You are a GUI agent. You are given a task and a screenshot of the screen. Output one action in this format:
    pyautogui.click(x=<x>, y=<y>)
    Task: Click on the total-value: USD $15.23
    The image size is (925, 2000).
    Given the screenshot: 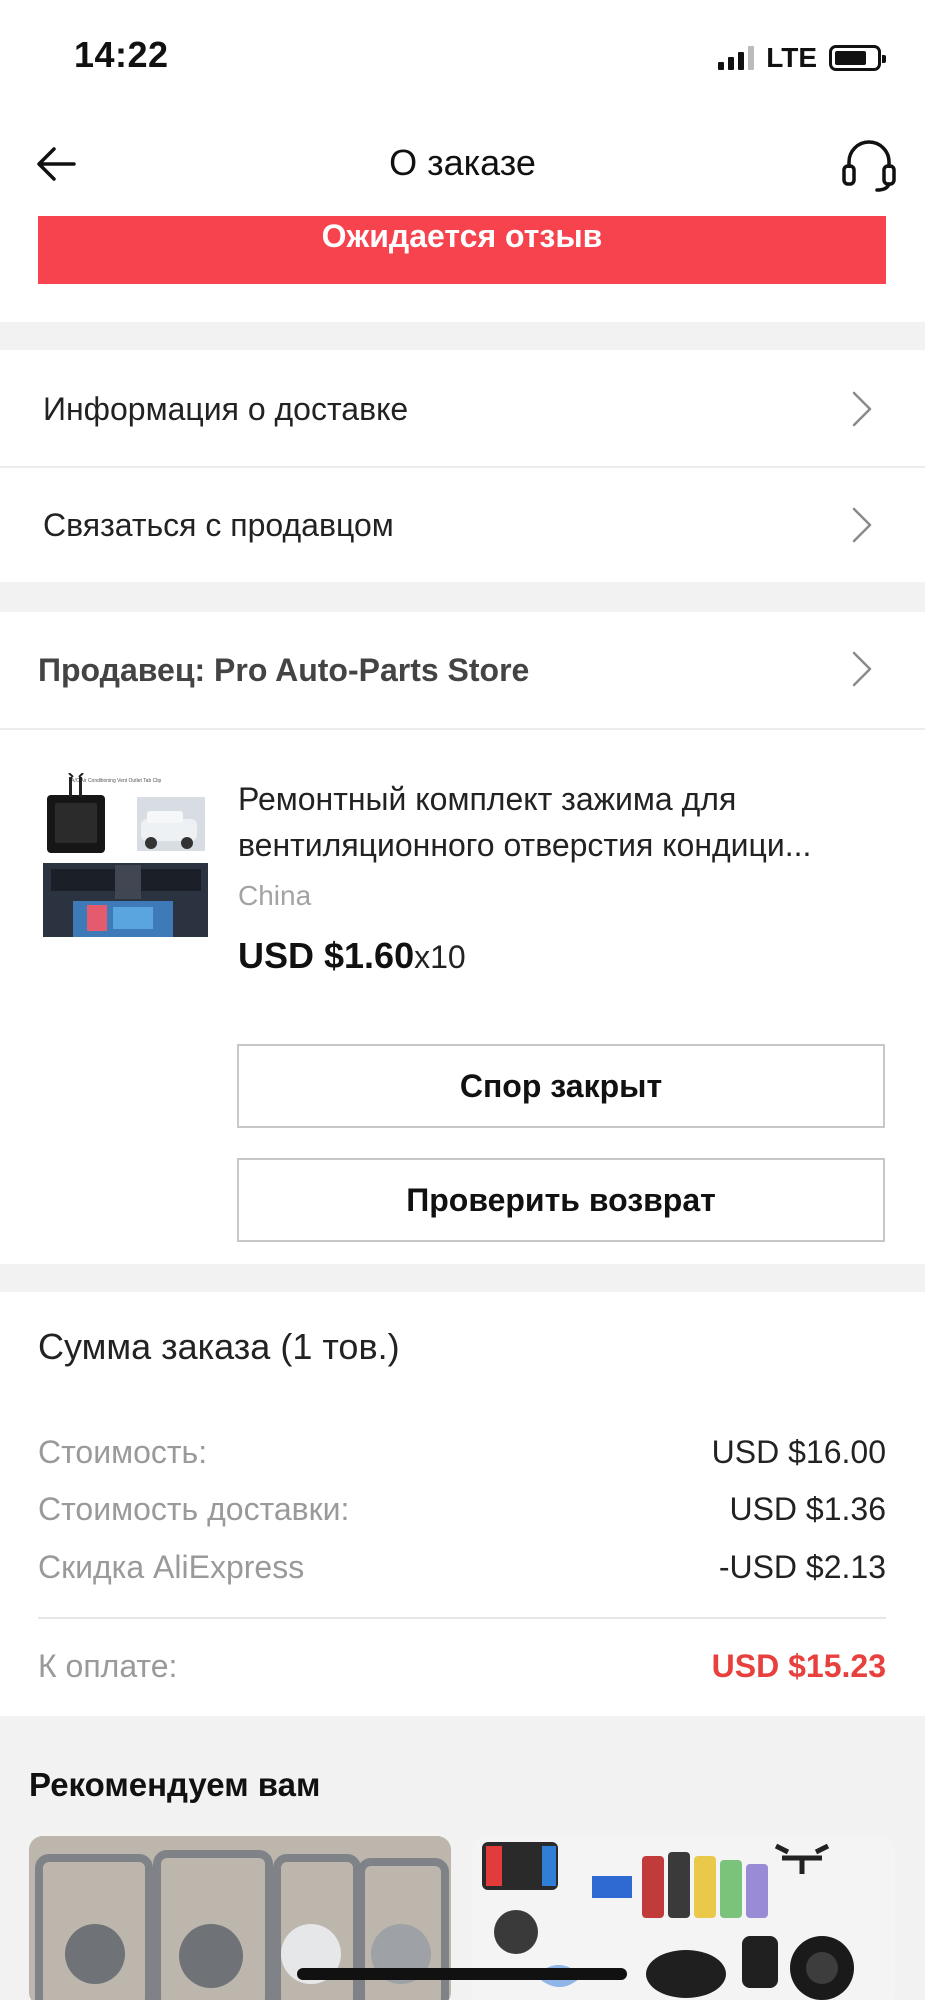 What is the action you would take?
    pyautogui.click(x=798, y=1666)
    